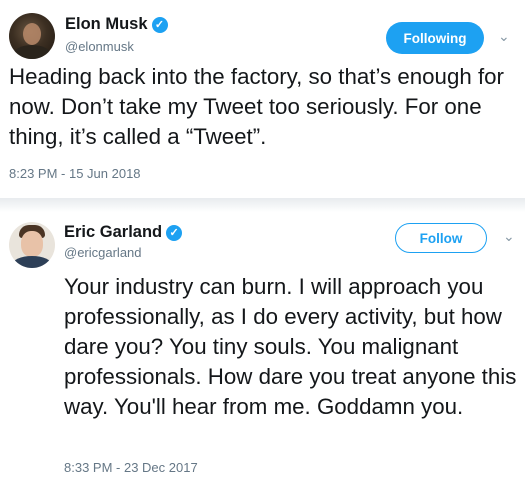 The image size is (525, 483). I want to click on follow-button: Follow, so click(441, 238).